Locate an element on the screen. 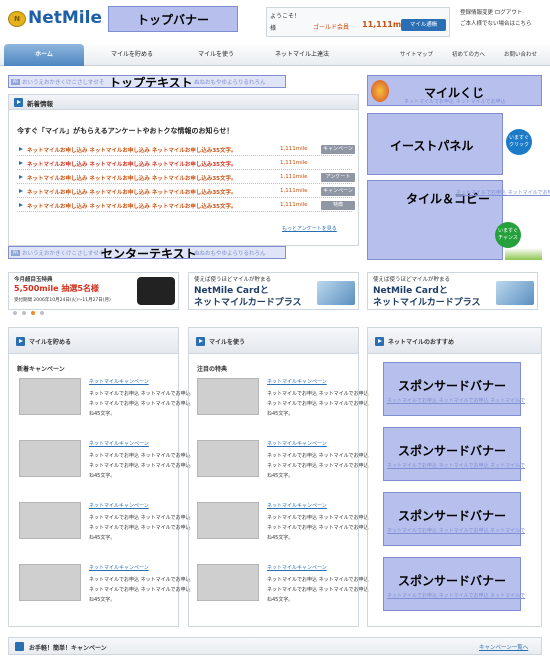  mile-kuji-banner: マイルくじ ネットマイルでお申込 ネットマイルでお申込 is located at coordinates (454, 90).